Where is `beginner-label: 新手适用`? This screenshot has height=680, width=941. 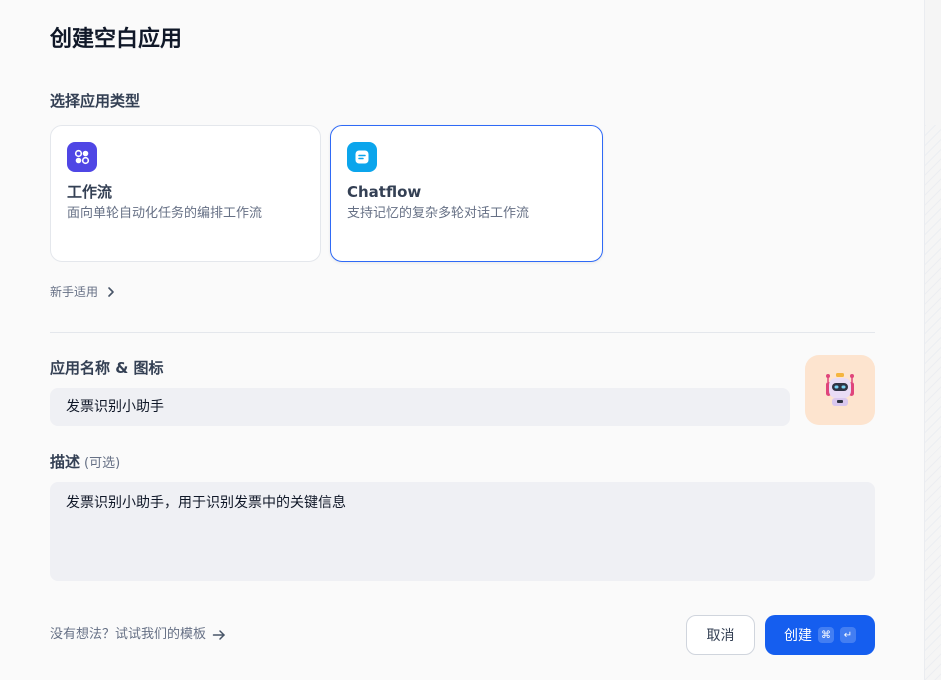
beginner-label: 新手适用 is located at coordinates (74, 292).